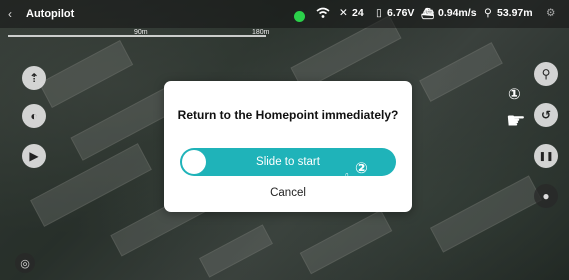 The image size is (569, 280). I want to click on battery-voltage: 6.76V, so click(401, 13).